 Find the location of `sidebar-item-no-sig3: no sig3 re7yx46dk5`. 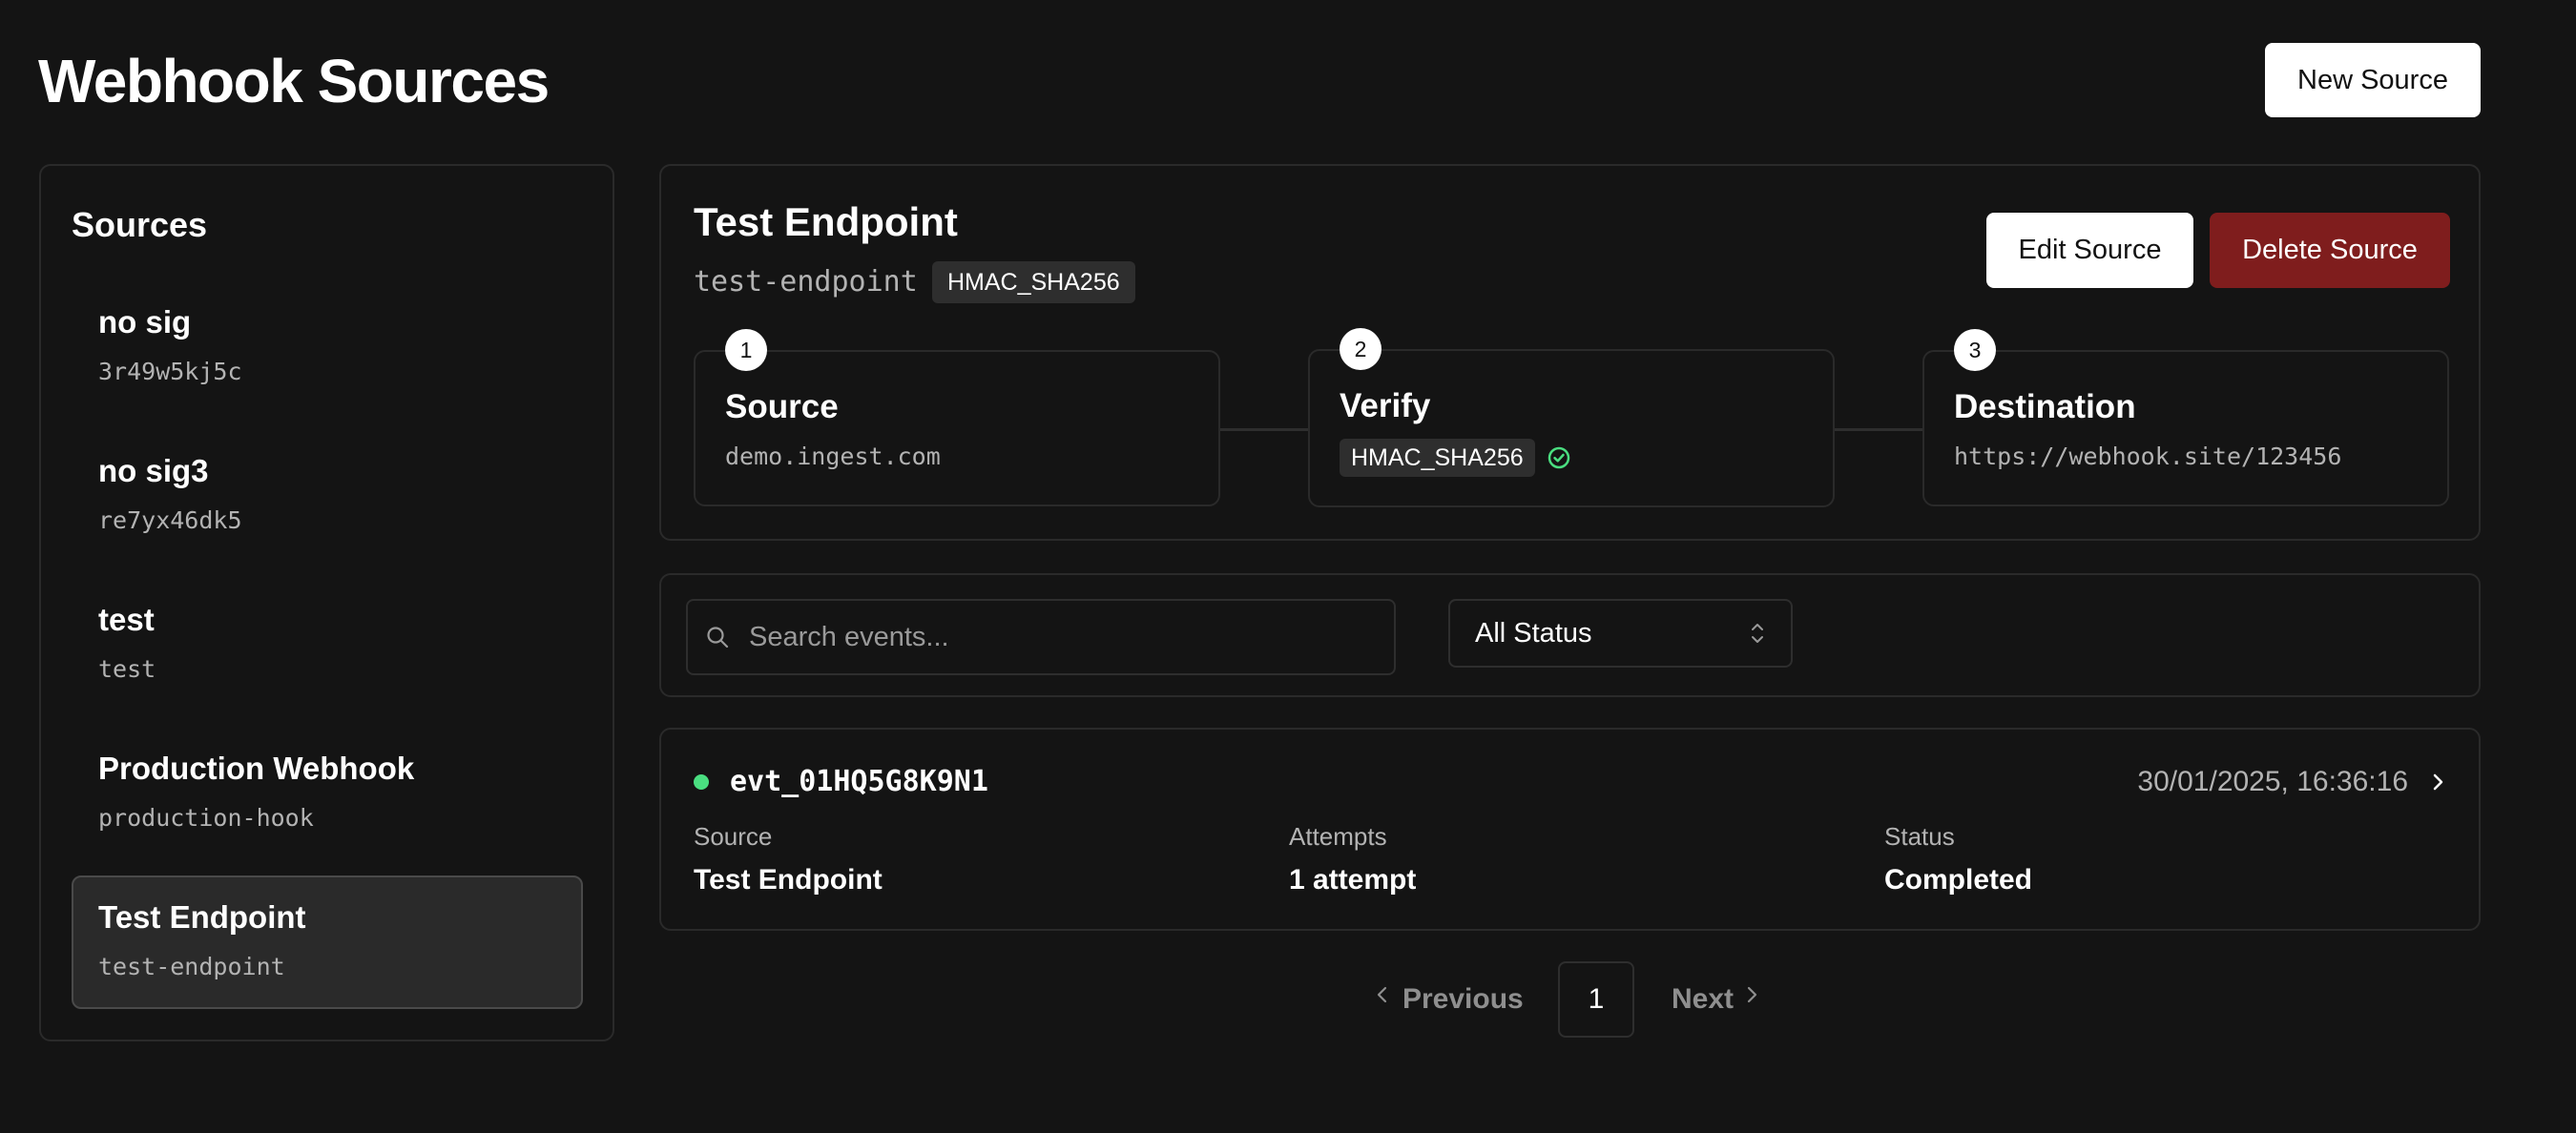

sidebar-item-no-sig3: no sig3 re7yx46dk5 is located at coordinates (327, 496).